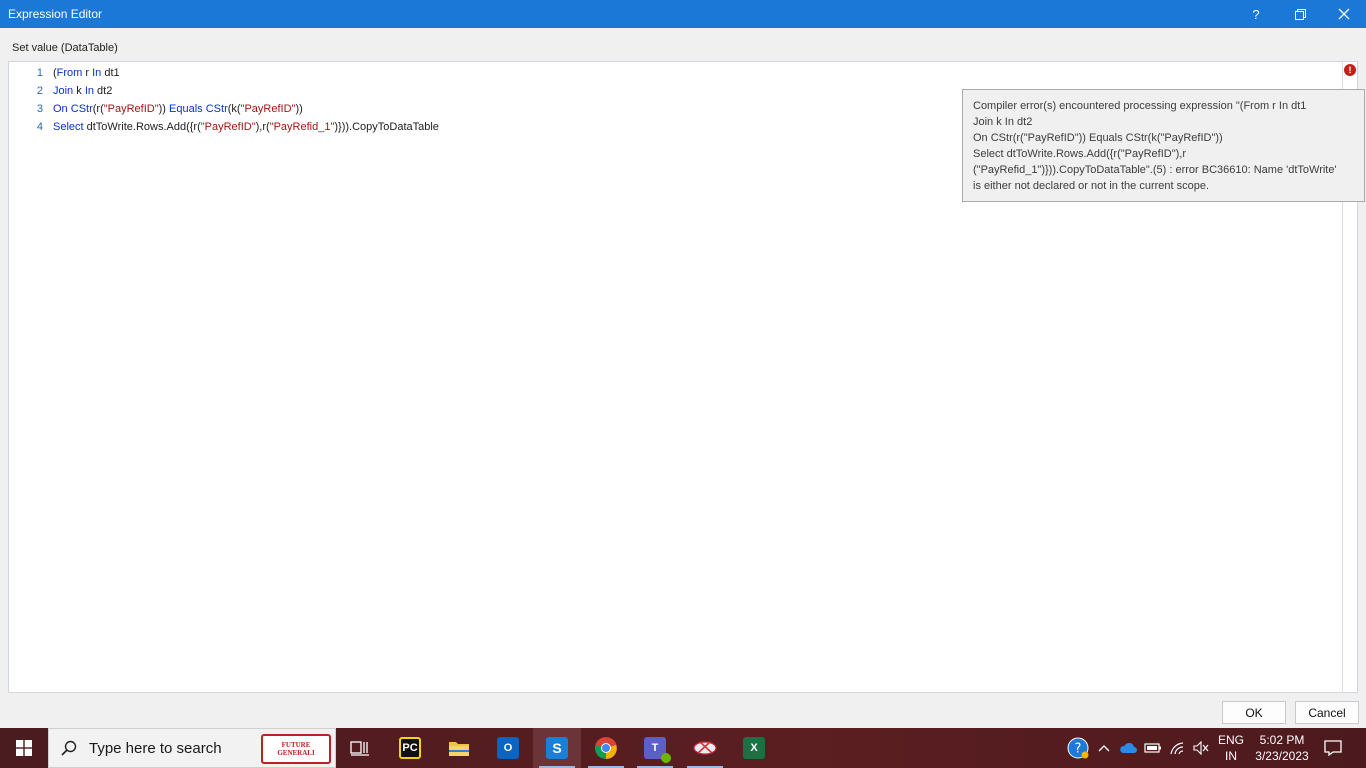 The image size is (1366, 768). What do you see at coordinates (1254, 712) in the screenshot?
I see `ok-button: OK` at bounding box center [1254, 712].